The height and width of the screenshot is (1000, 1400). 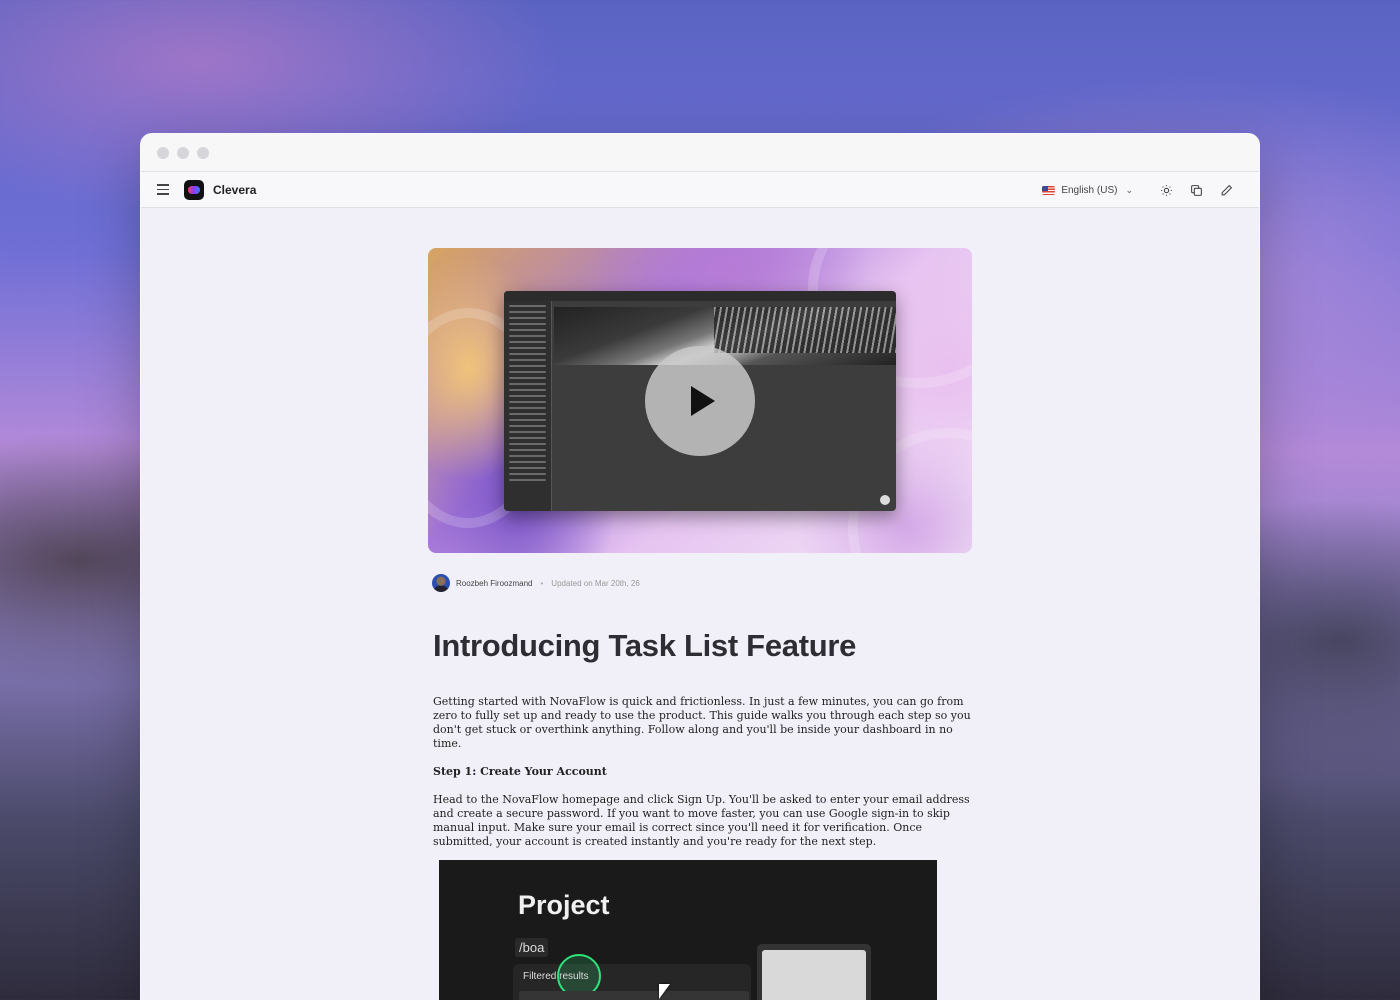 What do you see at coordinates (1129, 189) in the screenshot?
I see `chevron-down-icon: ⌄` at bounding box center [1129, 189].